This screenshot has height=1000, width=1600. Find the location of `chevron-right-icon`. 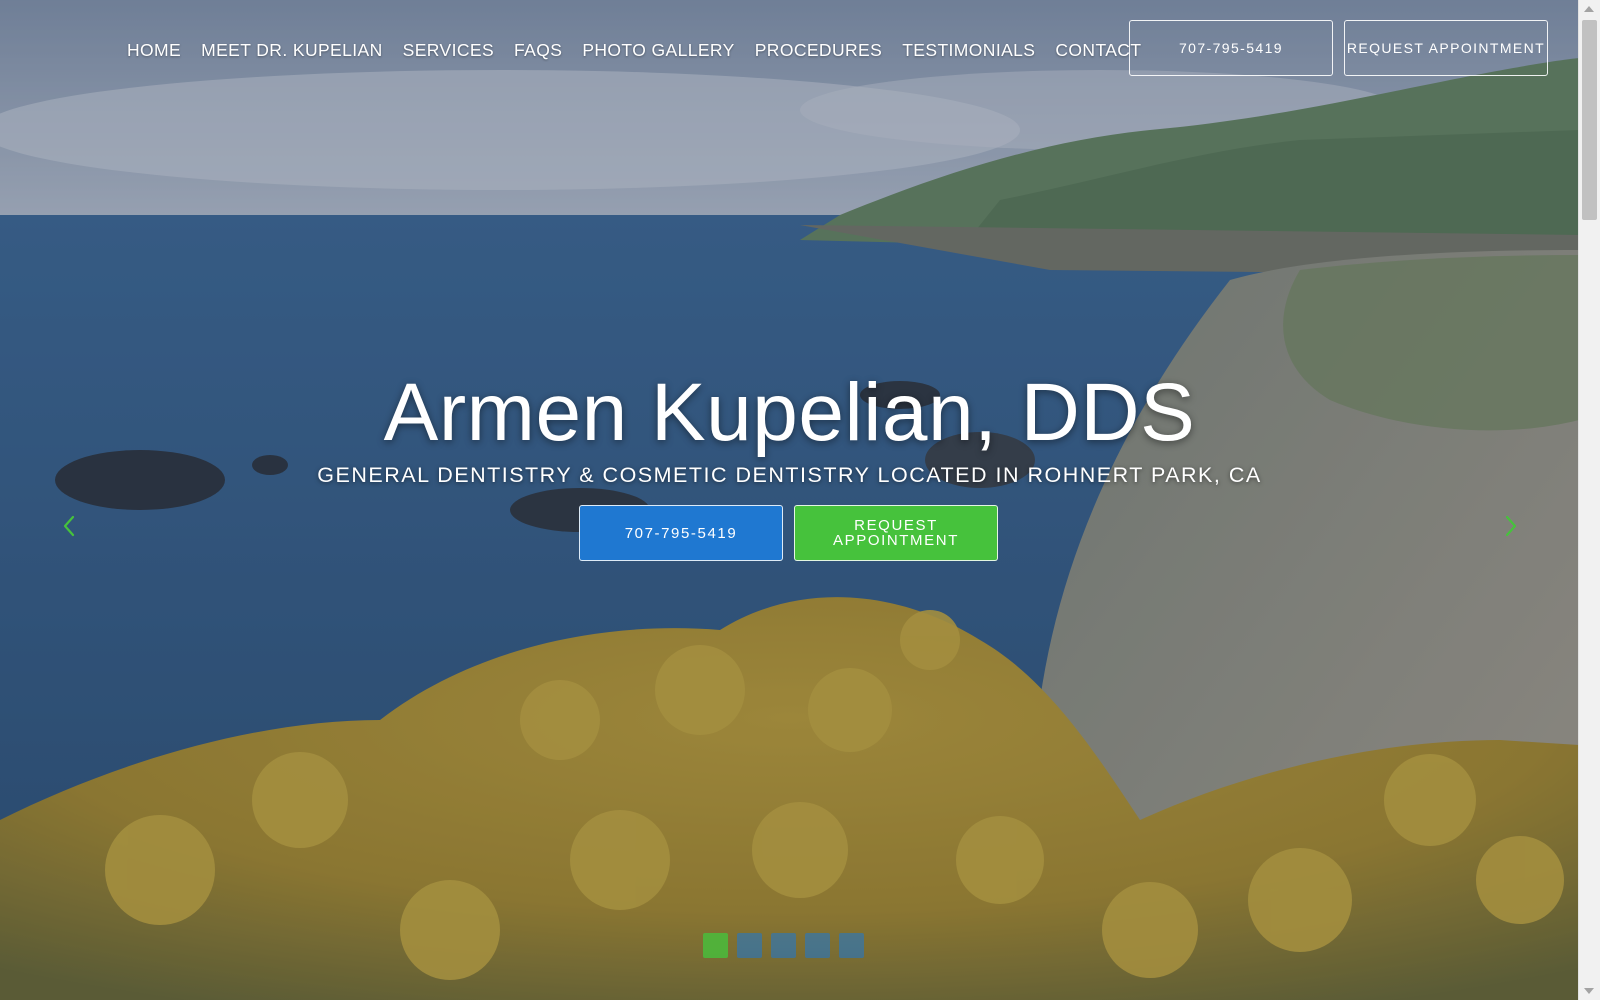

chevron-right-icon is located at coordinates (1511, 526).